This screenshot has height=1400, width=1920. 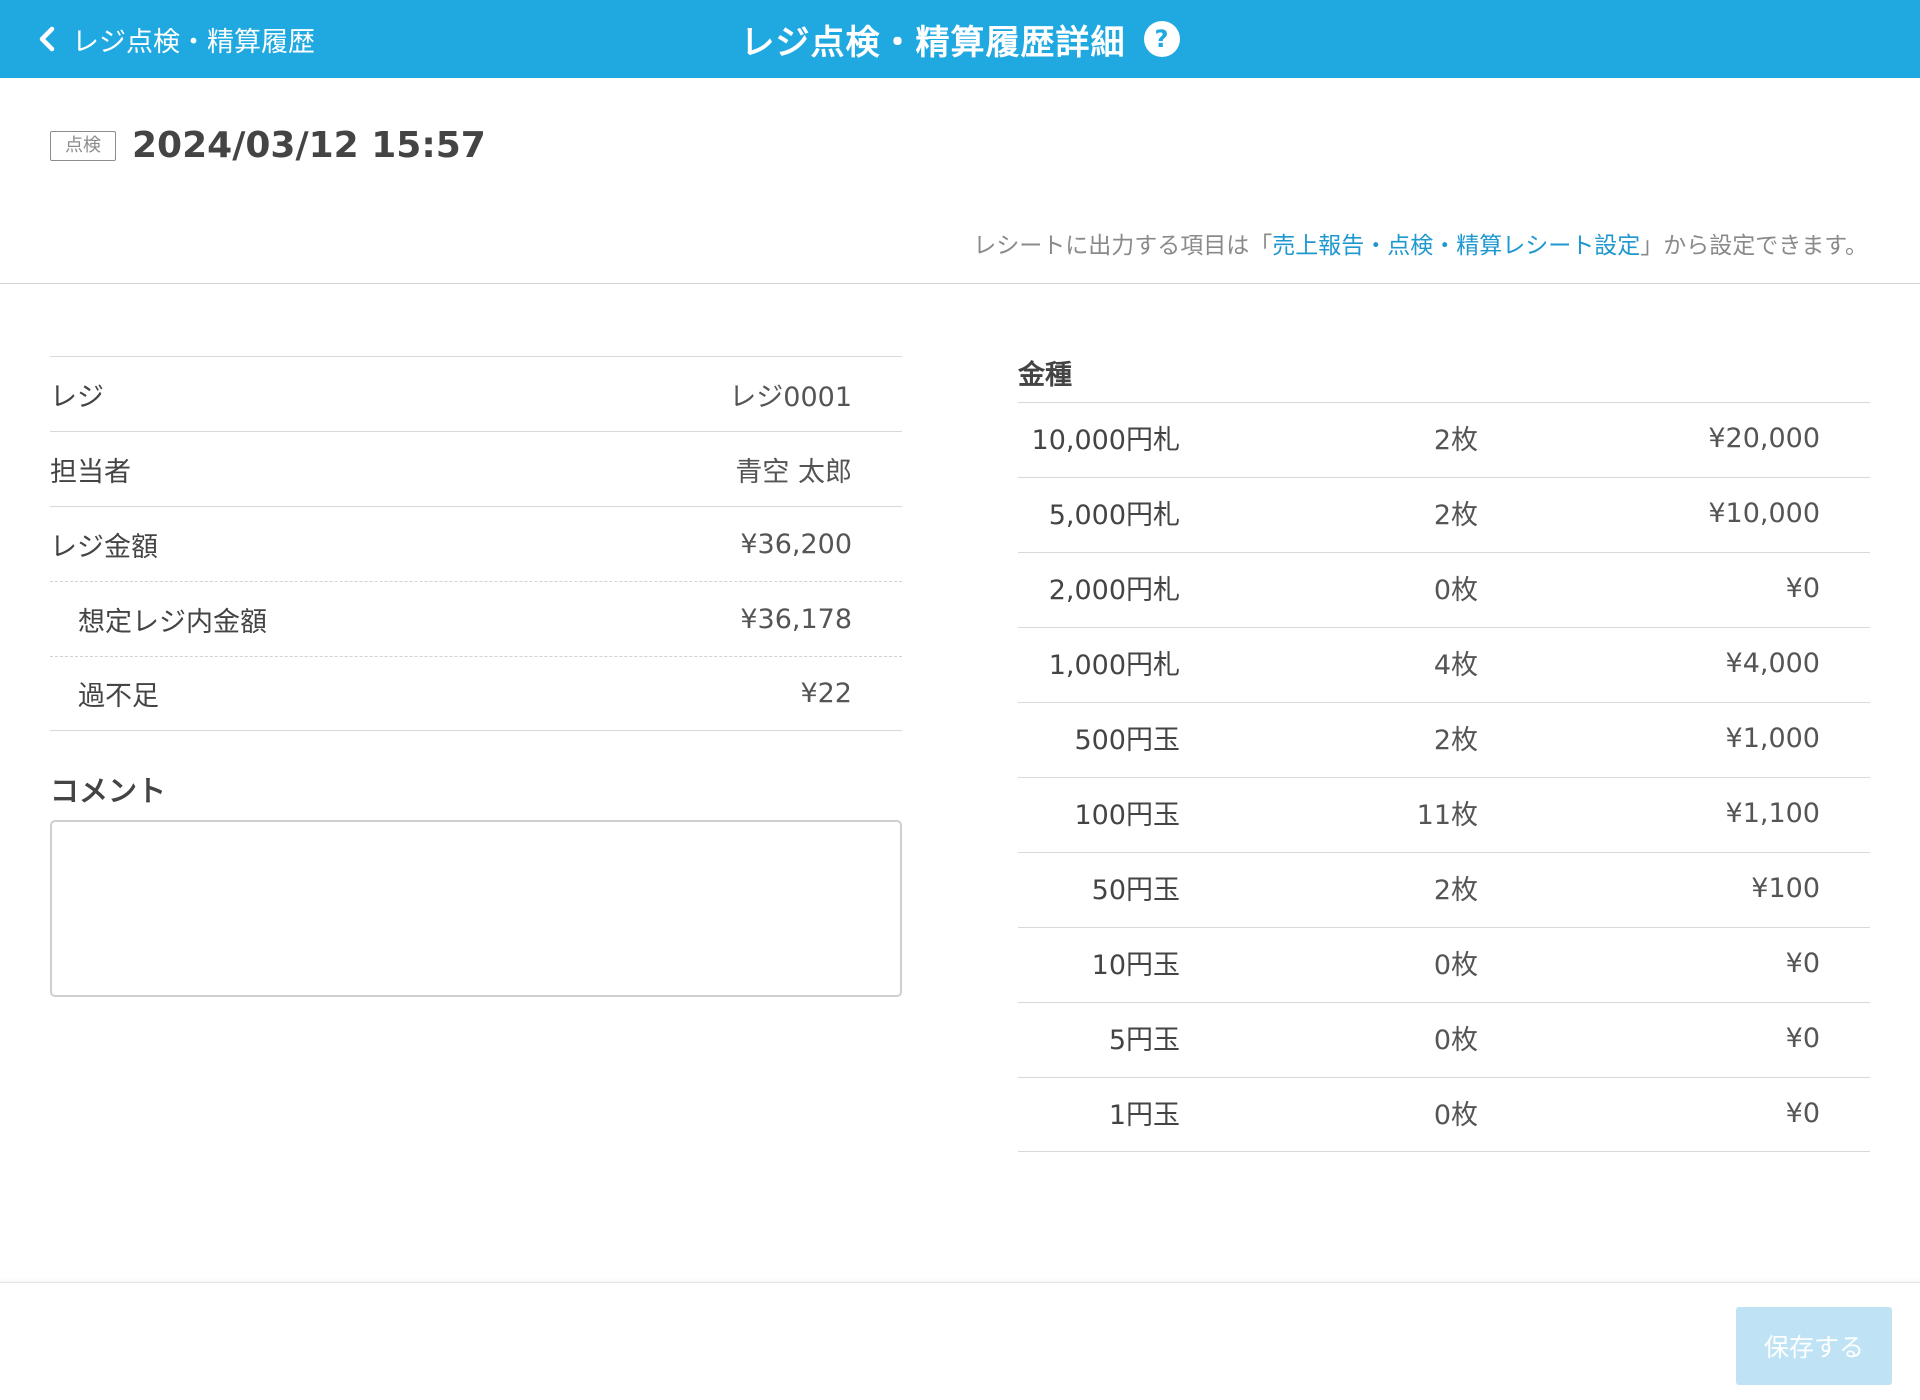 I want to click on record-datetime: 2024/03/12 15:57, so click(x=309, y=145).